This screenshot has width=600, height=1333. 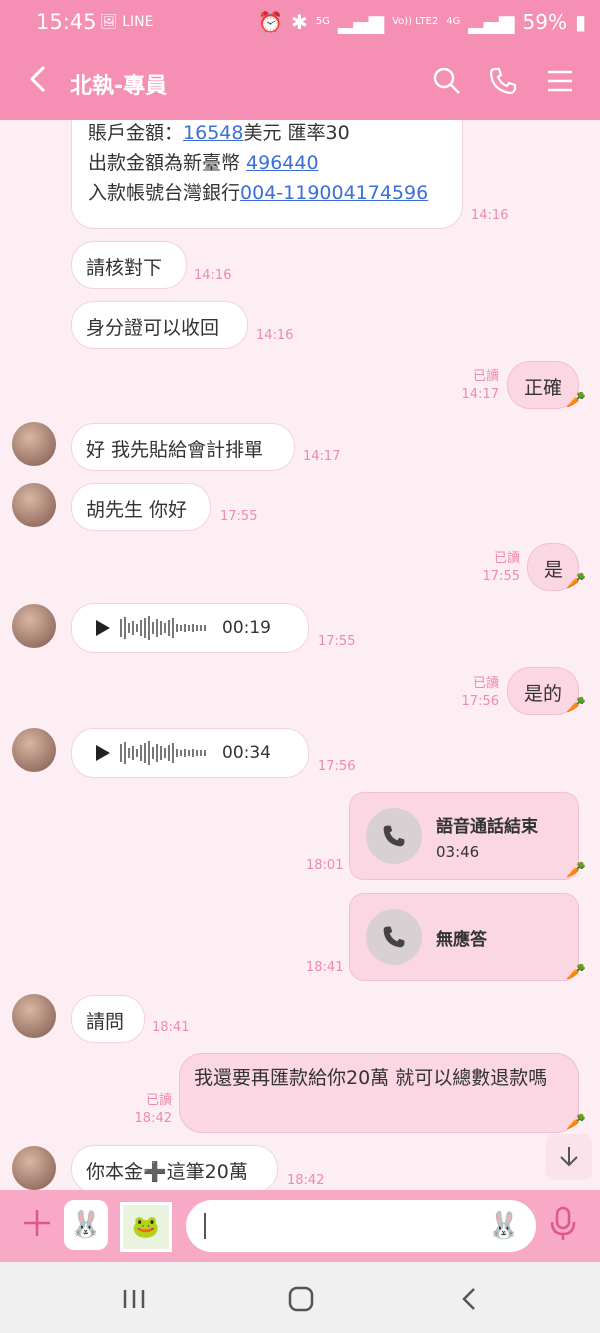 I want to click on read-receipt: 已讀 17:56, so click(x=480, y=692).